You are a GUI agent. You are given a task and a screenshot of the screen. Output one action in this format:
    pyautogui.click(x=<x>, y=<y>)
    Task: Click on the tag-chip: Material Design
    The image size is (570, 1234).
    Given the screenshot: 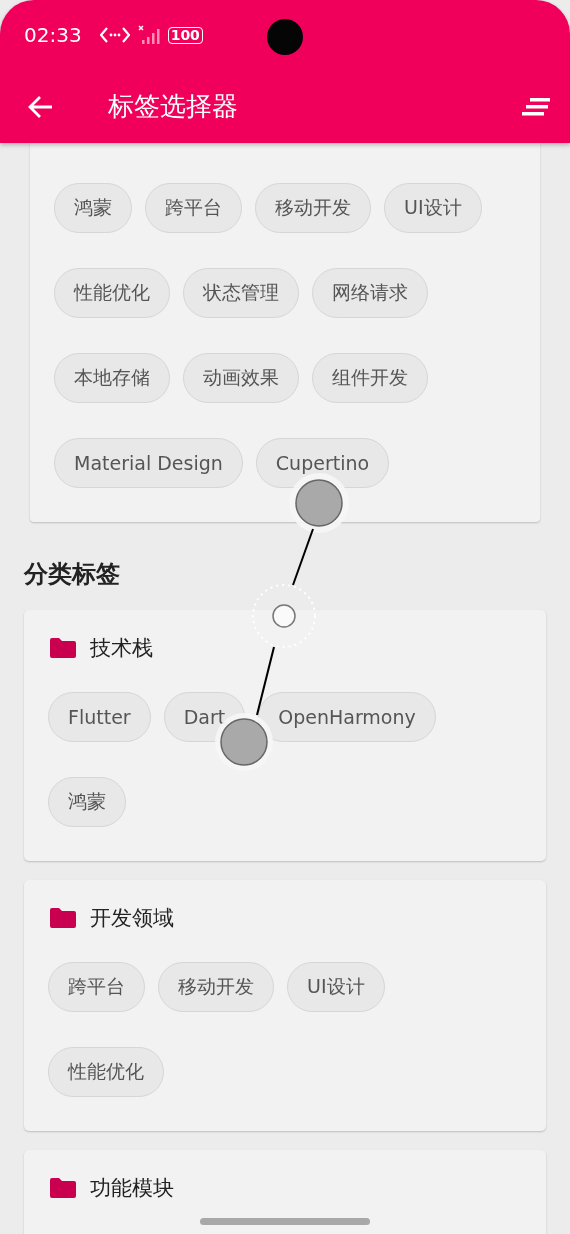 What is the action you would take?
    pyautogui.click(x=148, y=463)
    